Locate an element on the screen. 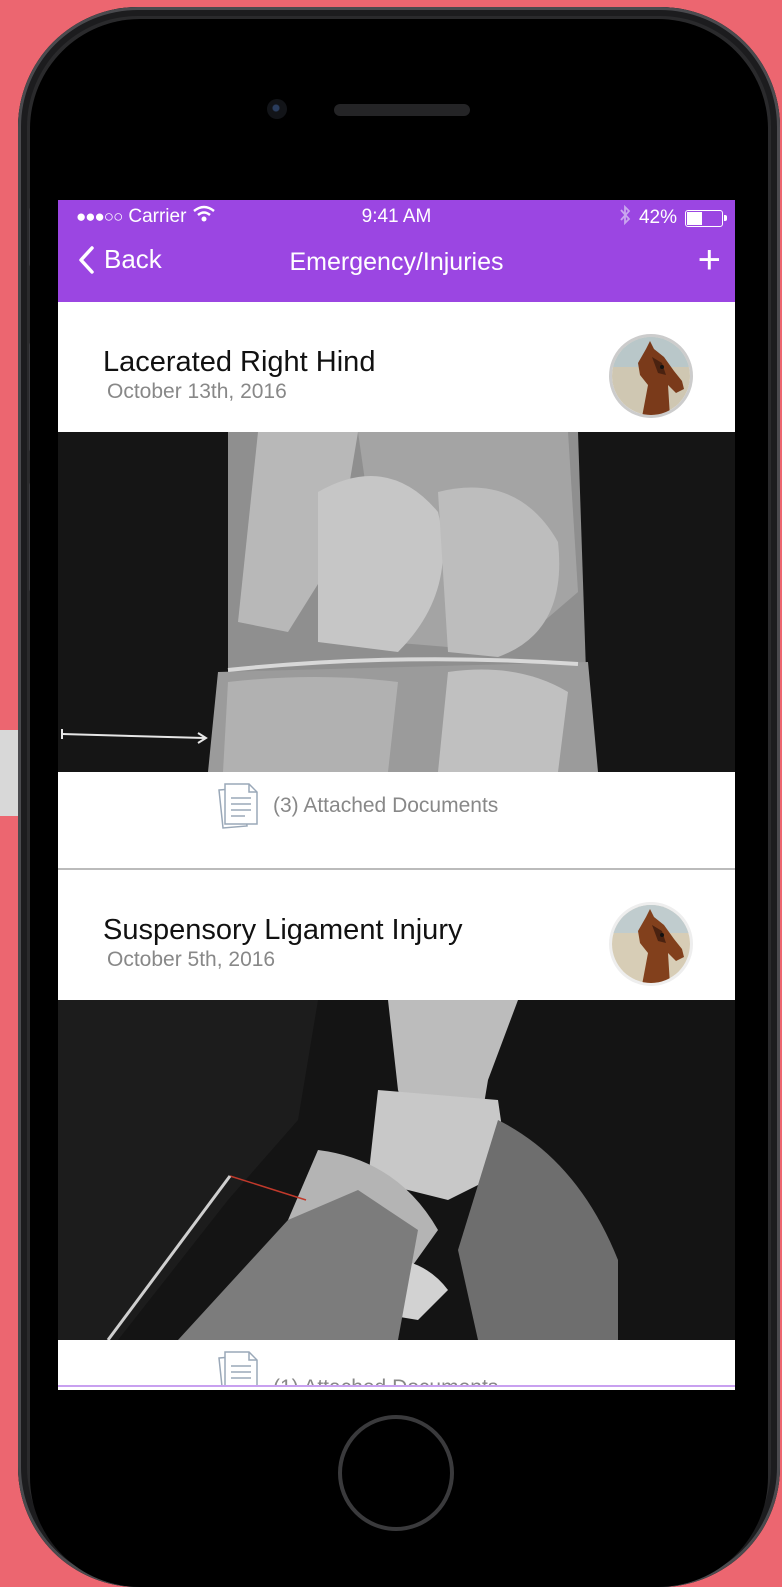  bluetooth-icon is located at coordinates (625, 217).